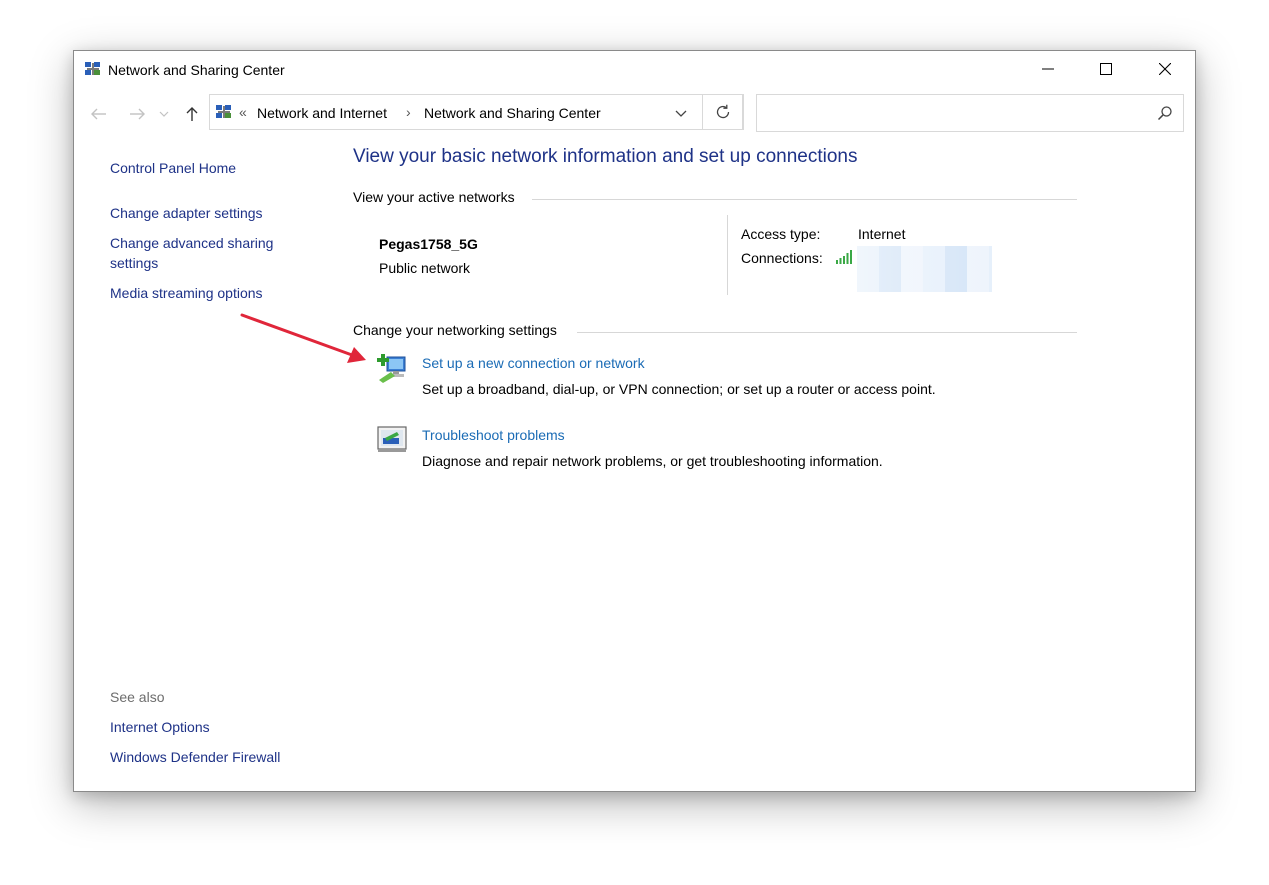 Image resolution: width=1269 pixels, height=885 pixels. I want to click on change-settings-heading: Change your networking settings, so click(455, 330).